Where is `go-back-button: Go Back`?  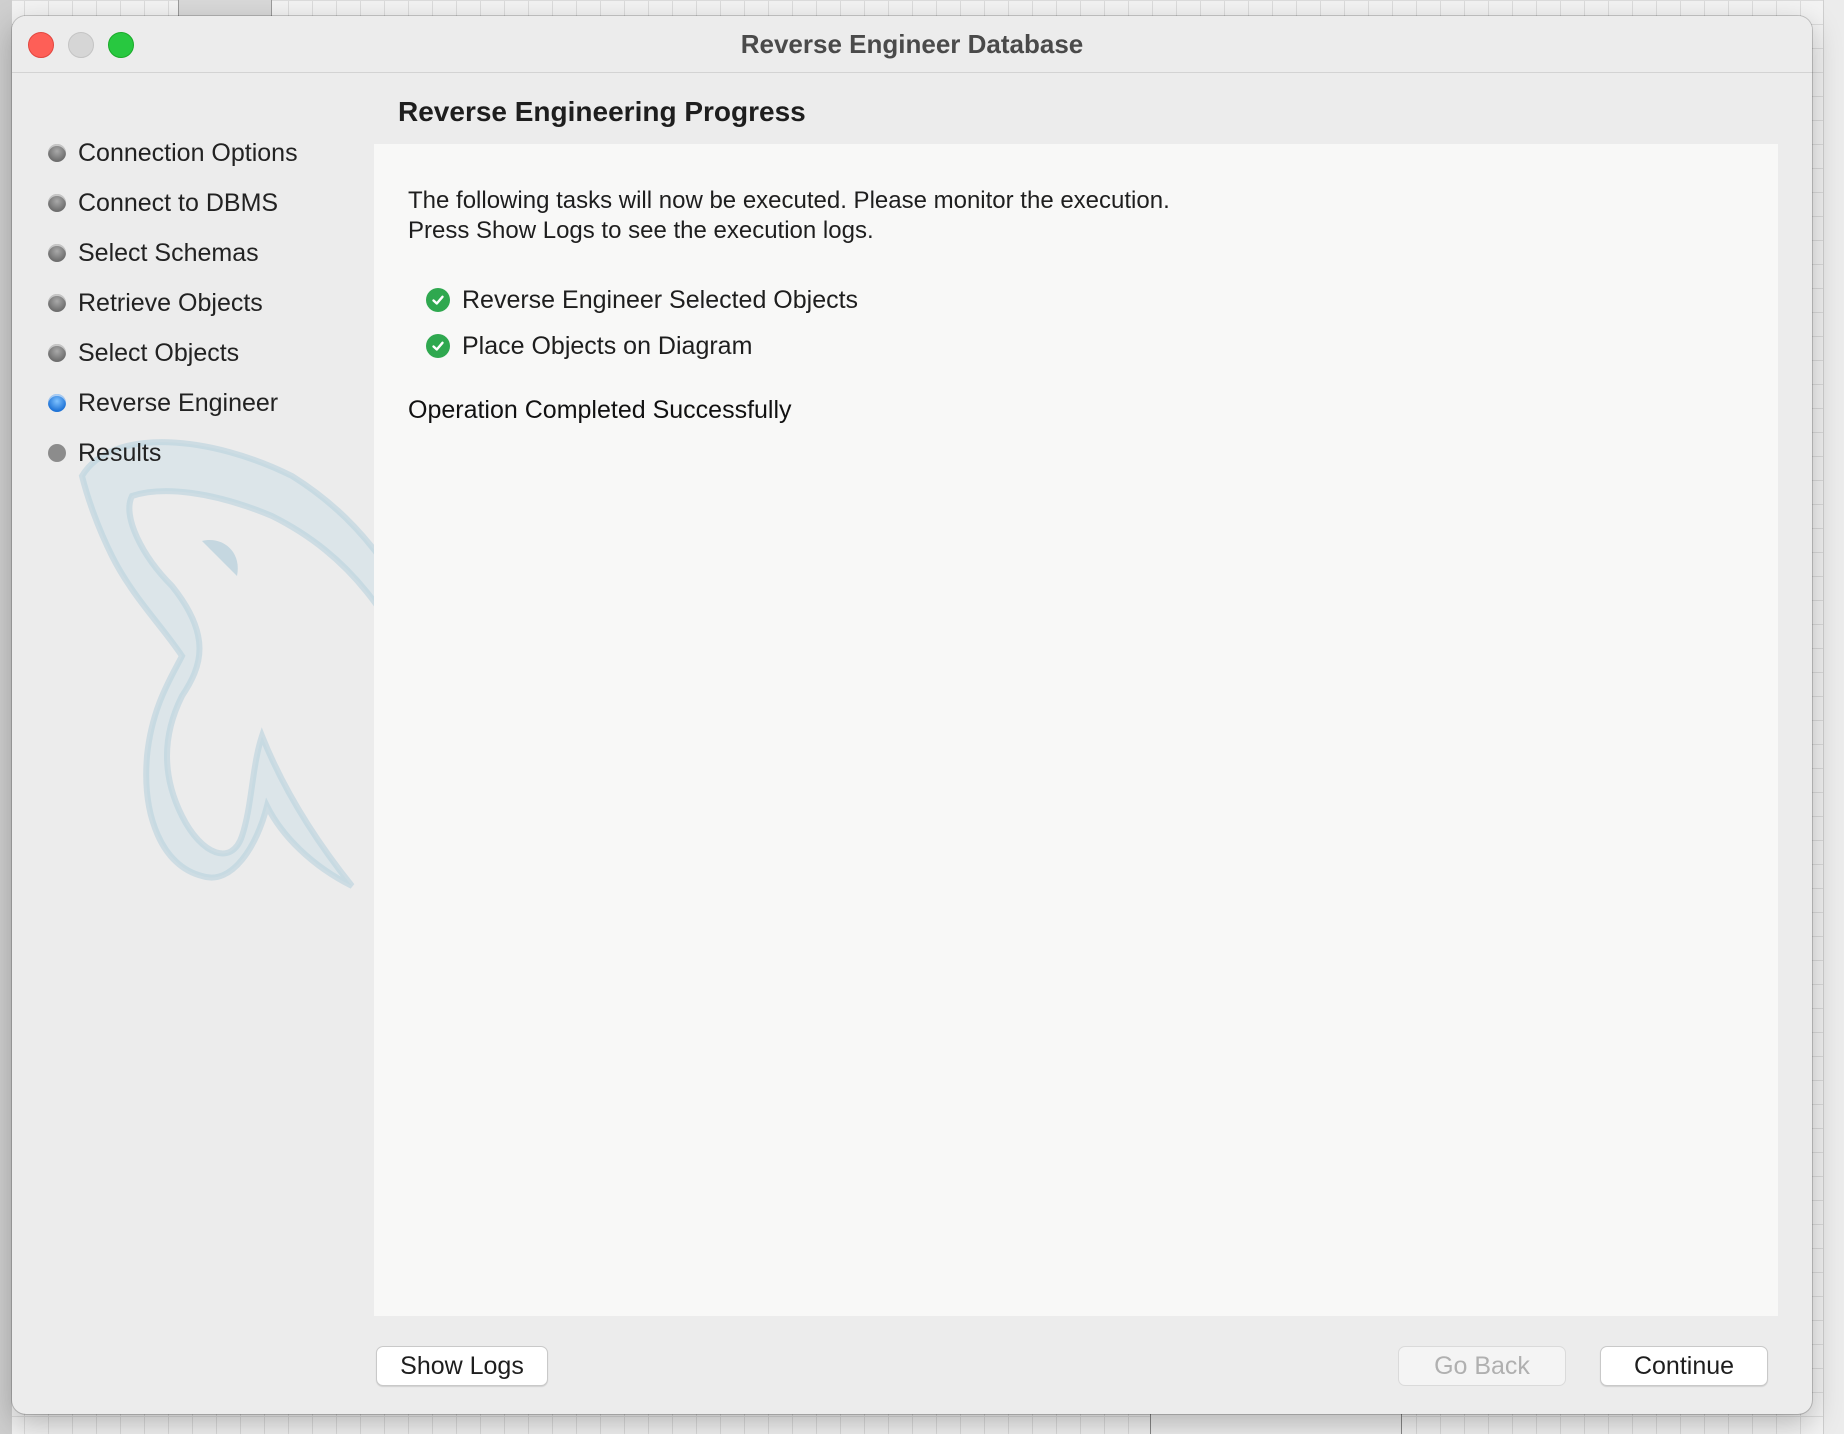
go-back-button: Go Back is located at coordinates (1482, 1366).